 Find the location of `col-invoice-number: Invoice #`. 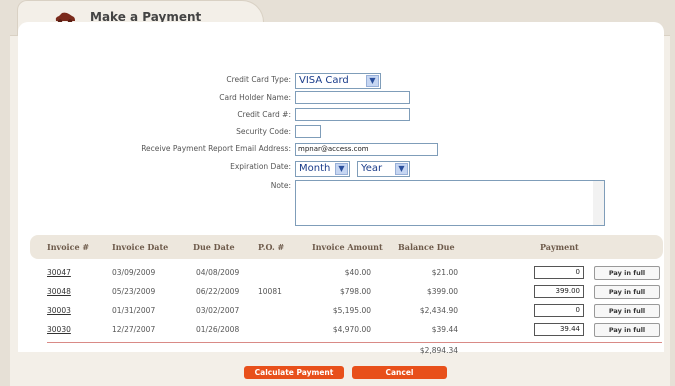

col-invoice-number: Invoice # is located at coordinates (68, 247).